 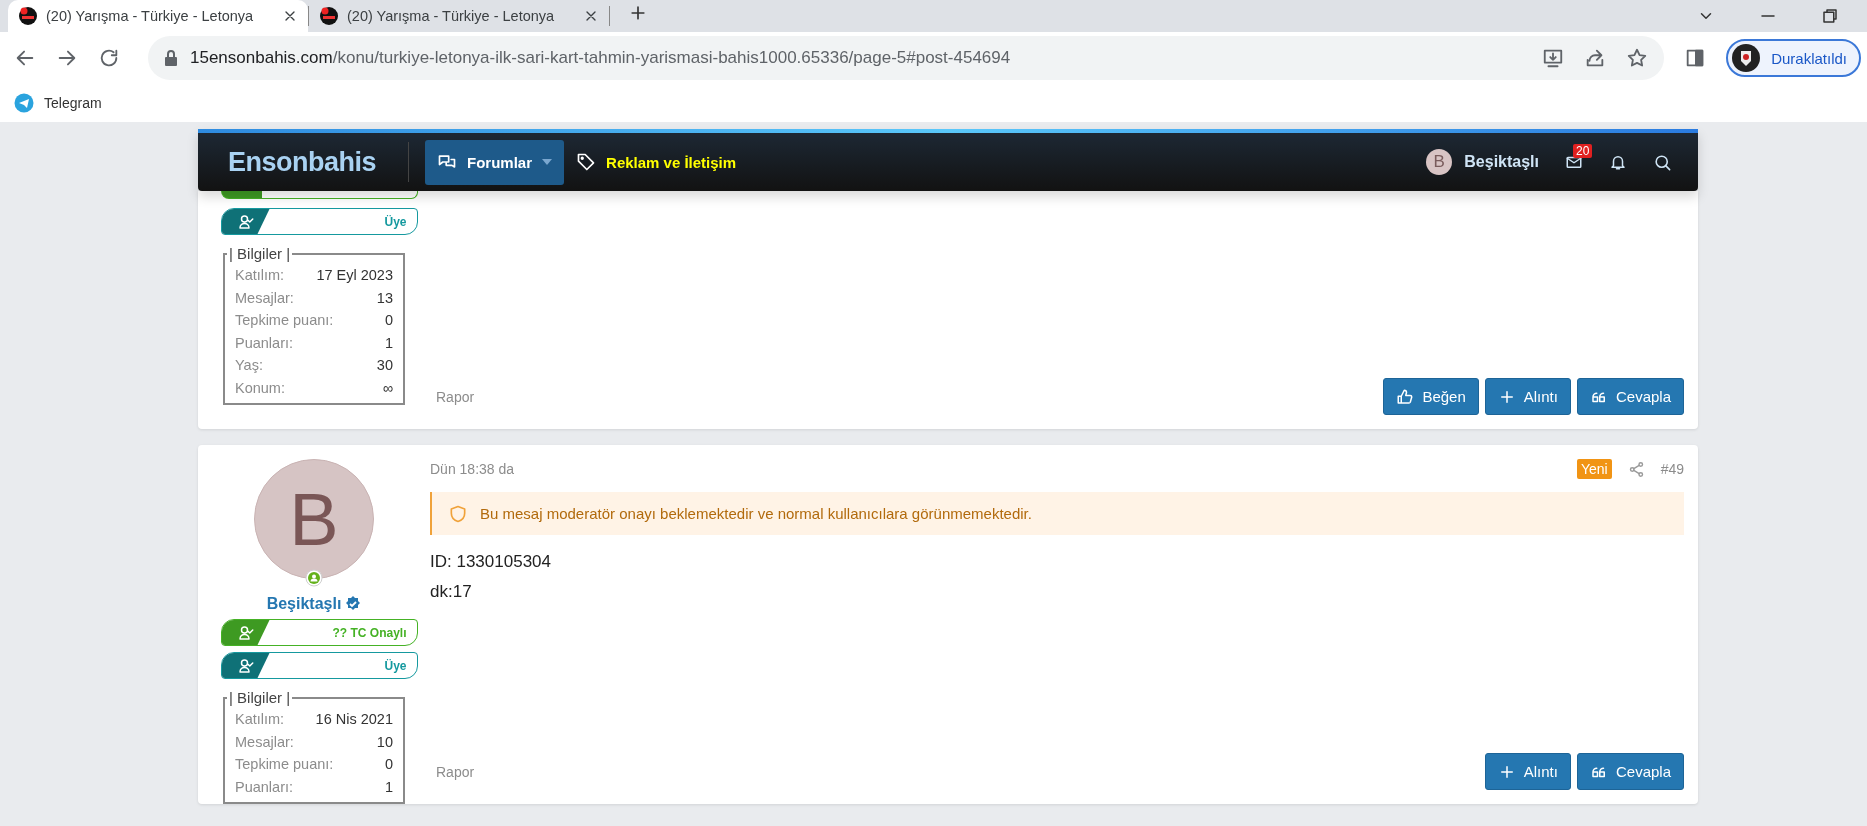 I want to click on restore-icon, so click(x=1830, y=16).